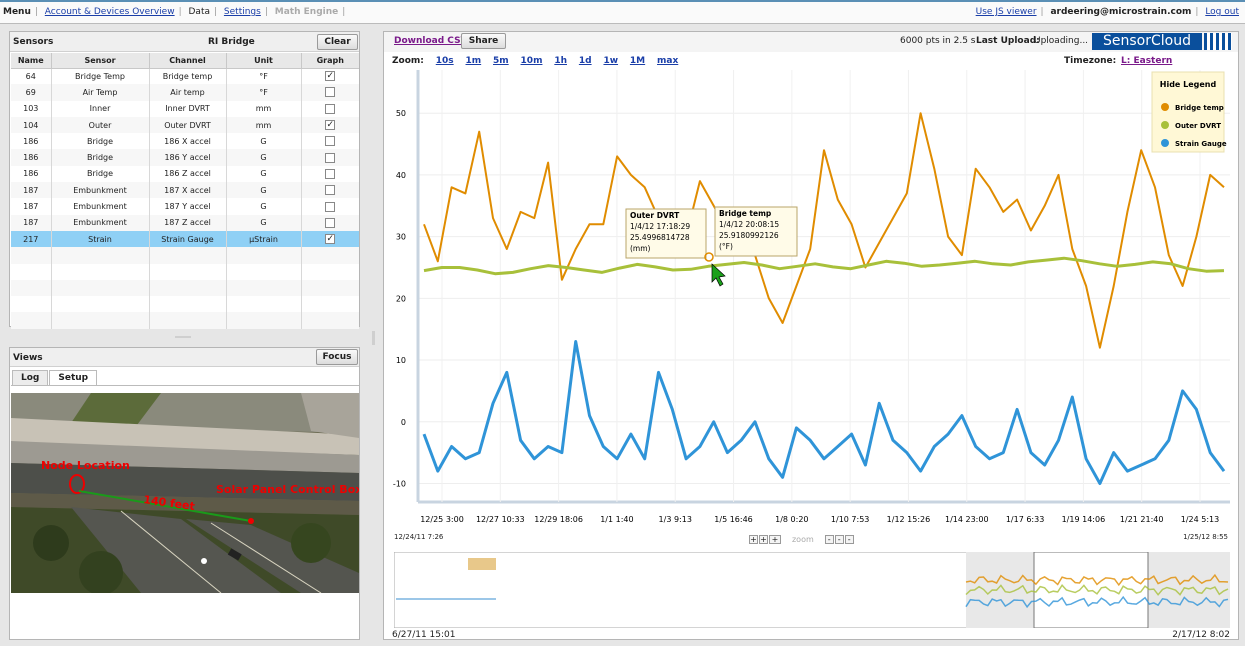 The width and height of the screenshot is (1245, 646). I want to click on clear-button: Clear, so click(337, 42).